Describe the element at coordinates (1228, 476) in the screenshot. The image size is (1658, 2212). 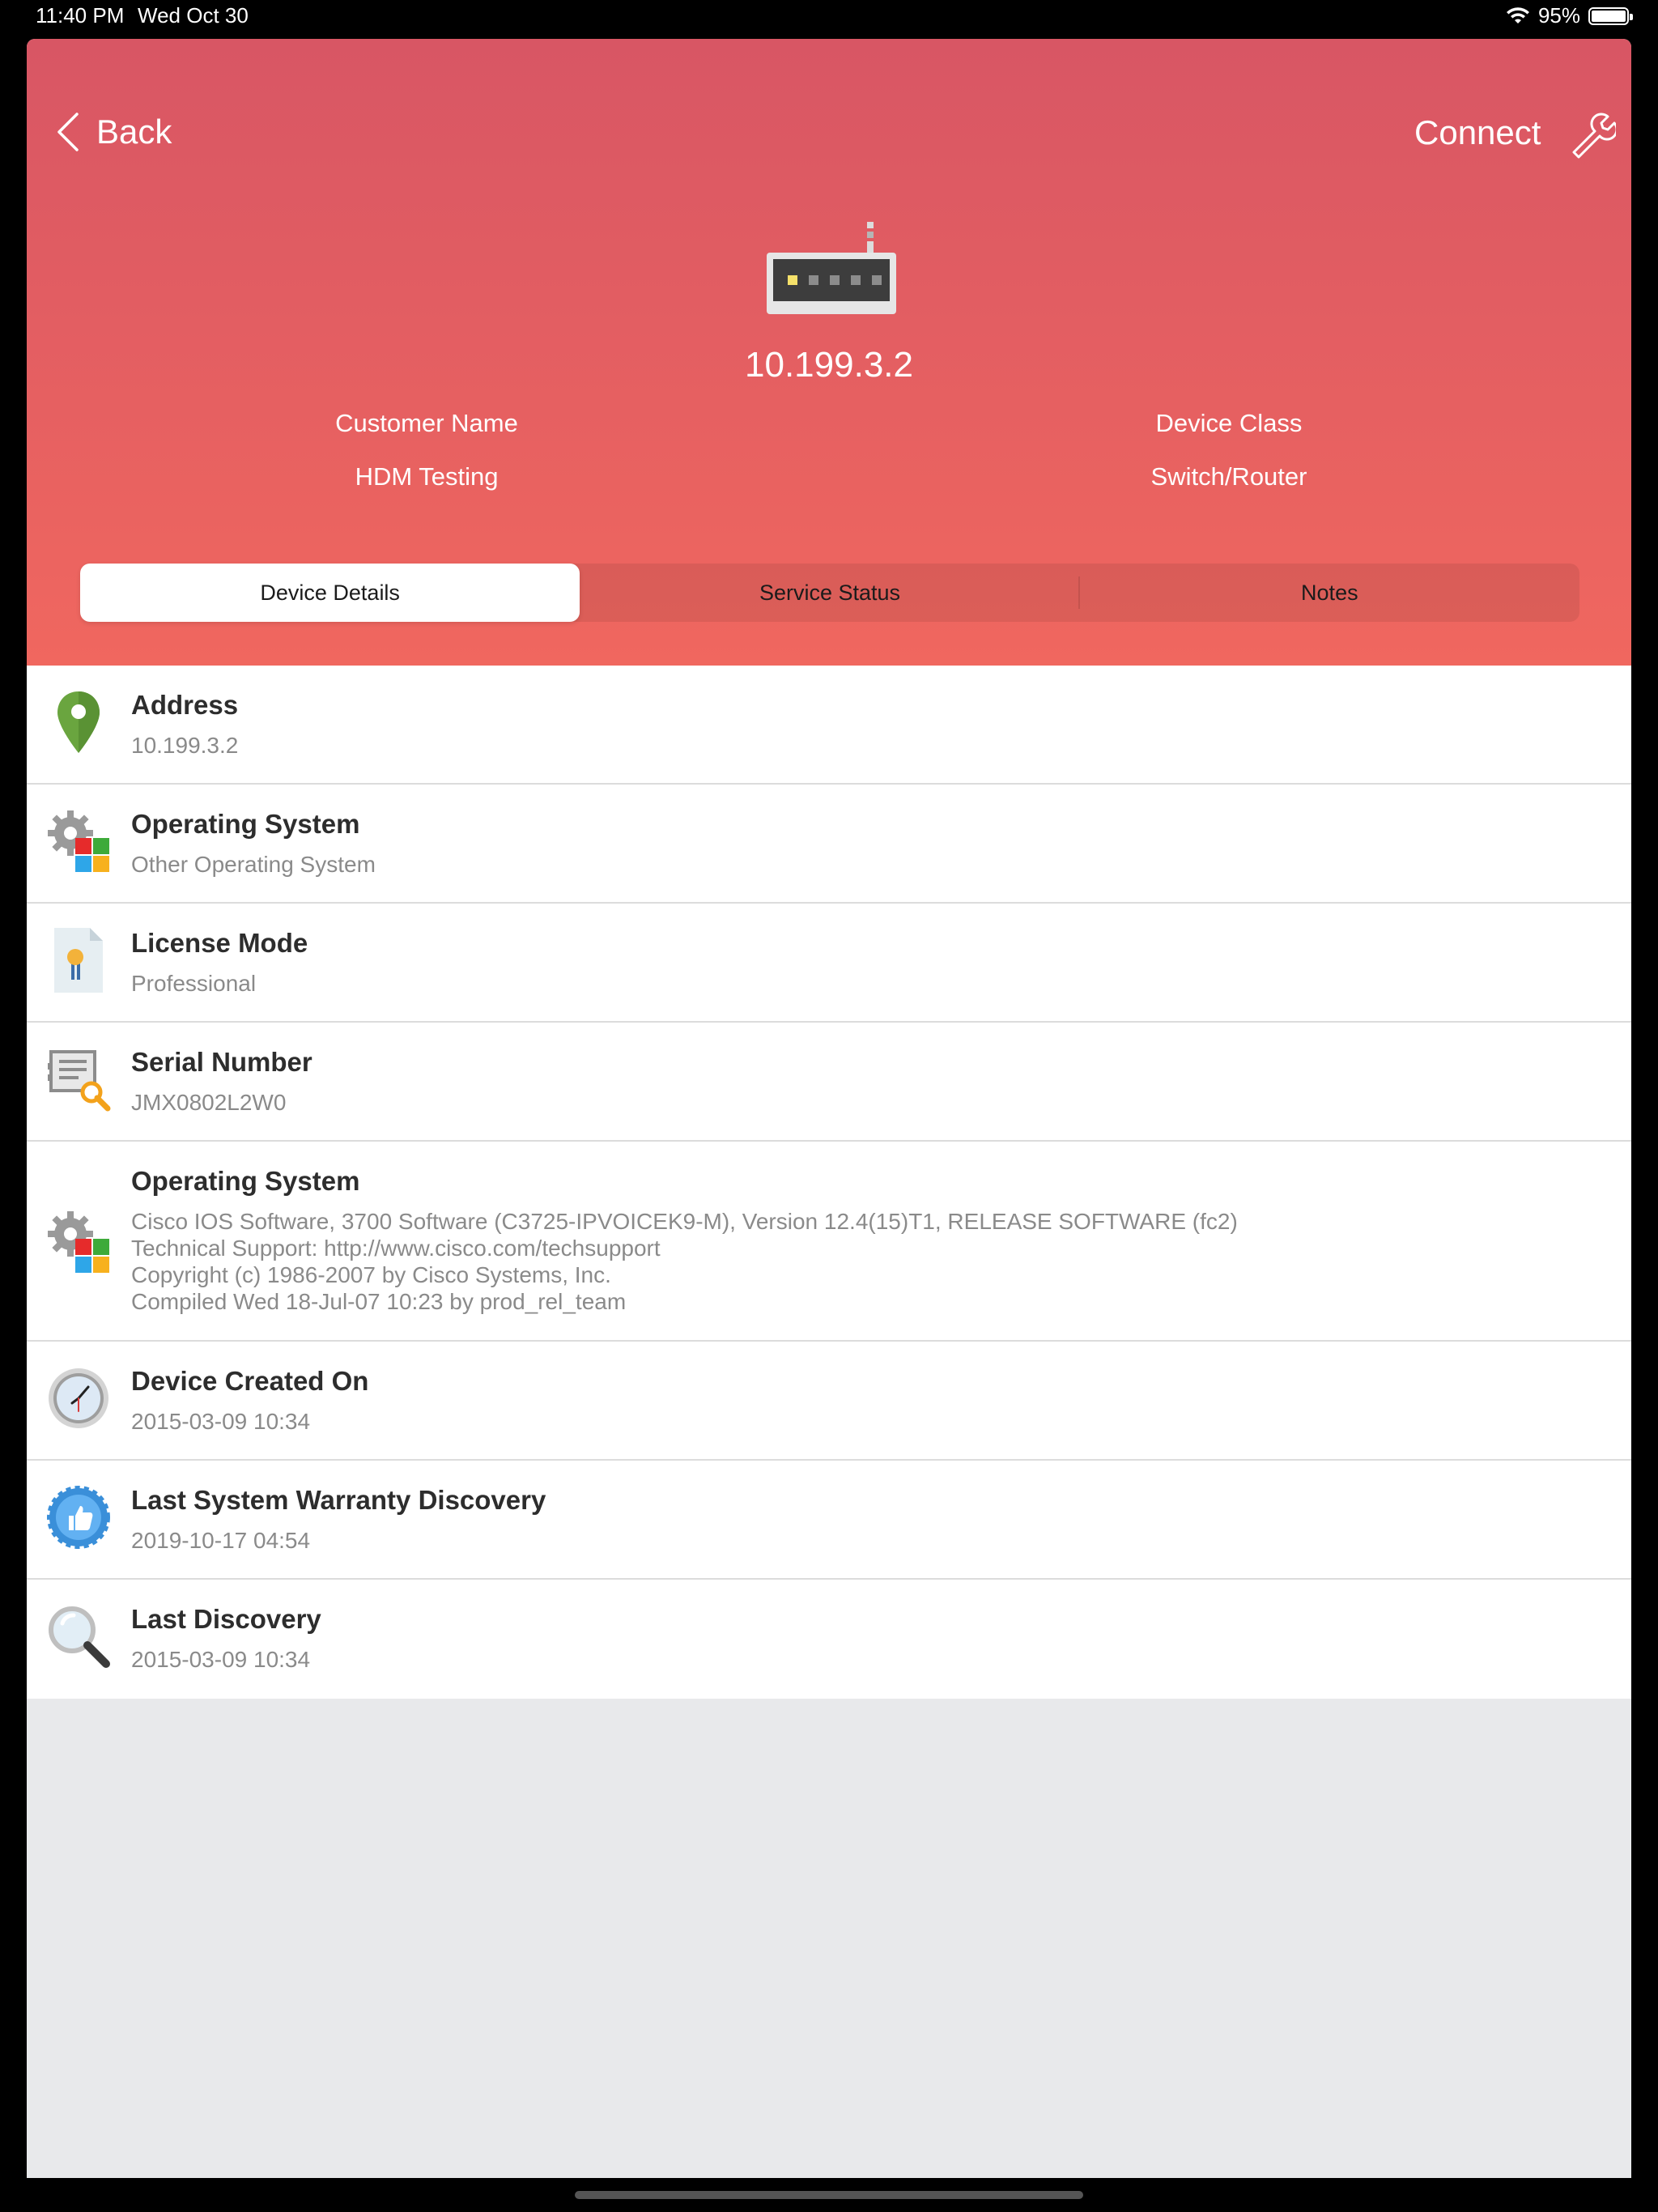
I see `device-class-value: Switch/Router` at that location.